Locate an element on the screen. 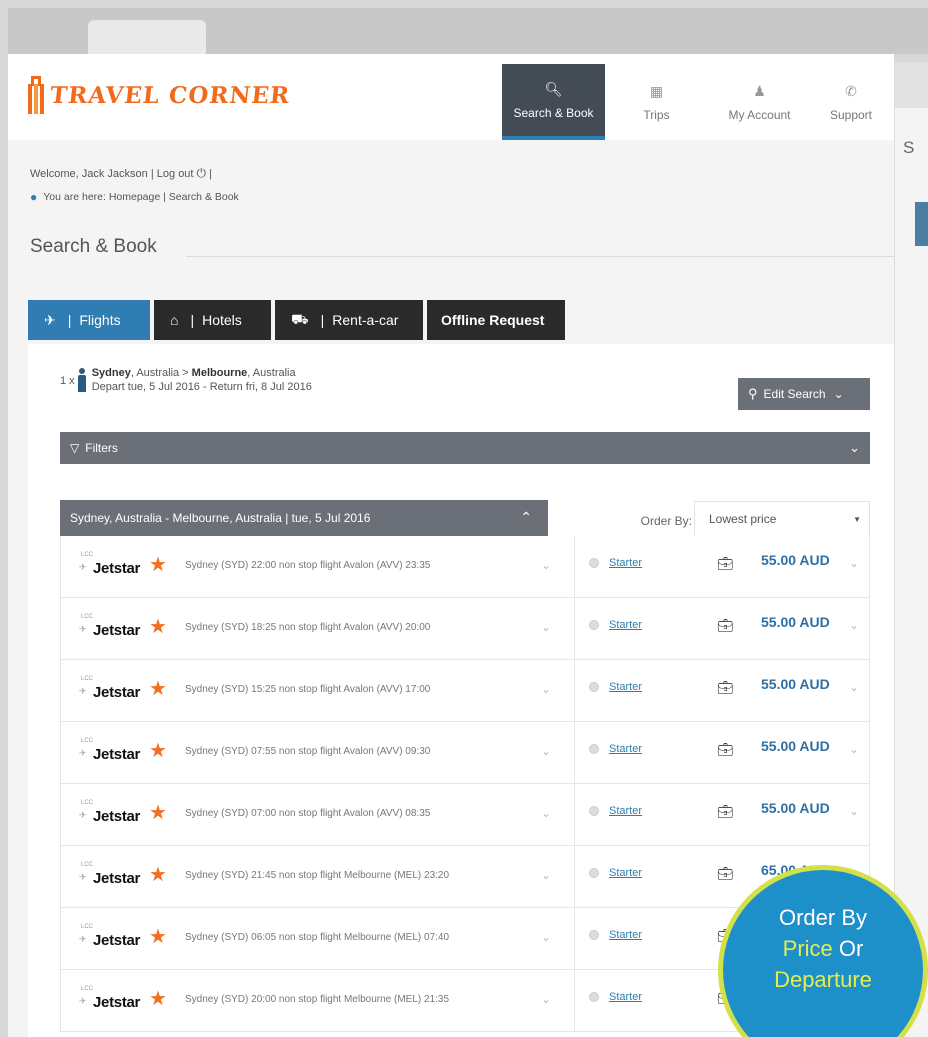  nav-trips: ▦ Trips is located at coordinates (656, 102).